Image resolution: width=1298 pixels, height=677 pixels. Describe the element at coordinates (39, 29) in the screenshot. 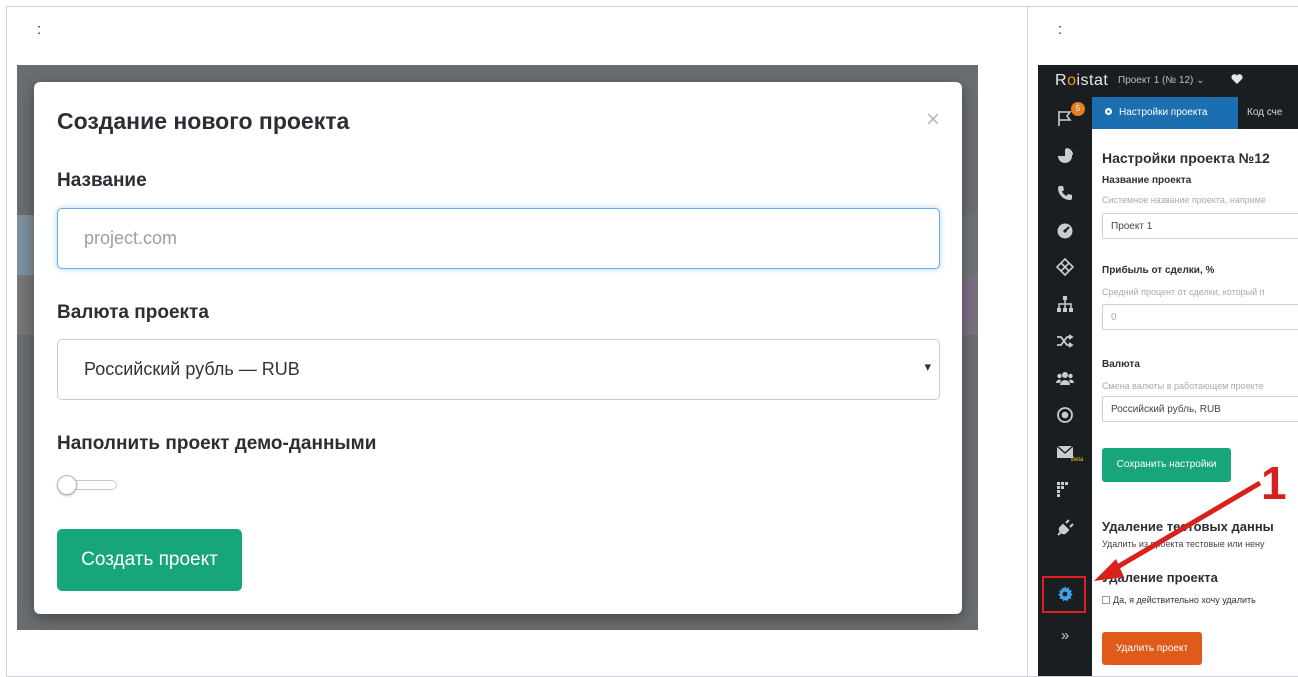

I see `left-caption: :` at that location.